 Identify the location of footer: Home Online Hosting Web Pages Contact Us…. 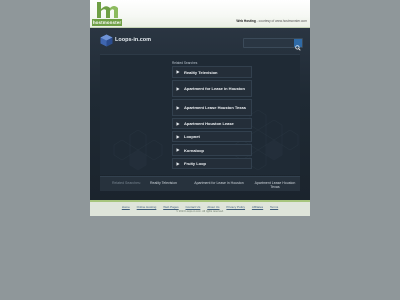
(200, 208).